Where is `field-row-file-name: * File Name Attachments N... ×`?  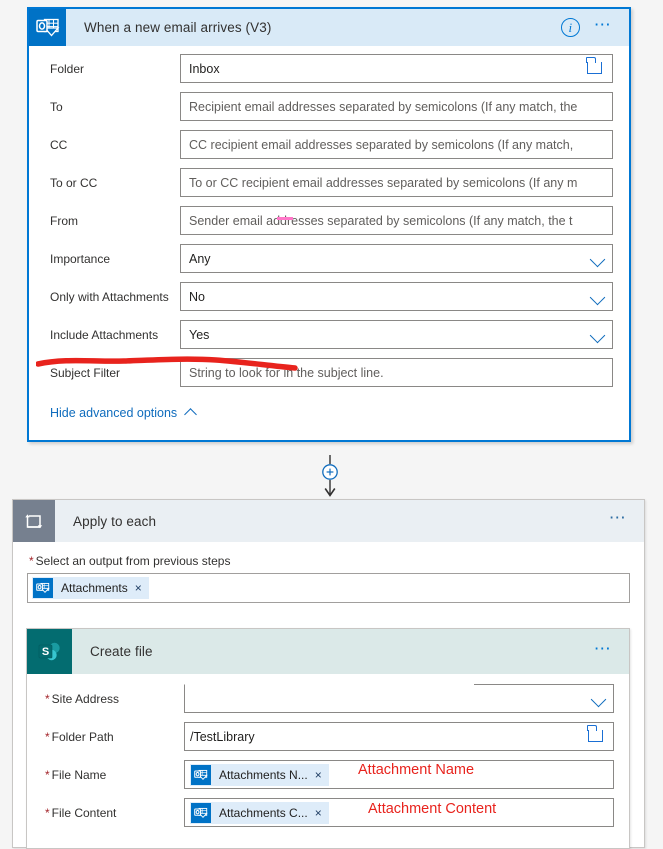 field-row-file-name: * File Name Attachments N... × is located at coordinates (328, 774).